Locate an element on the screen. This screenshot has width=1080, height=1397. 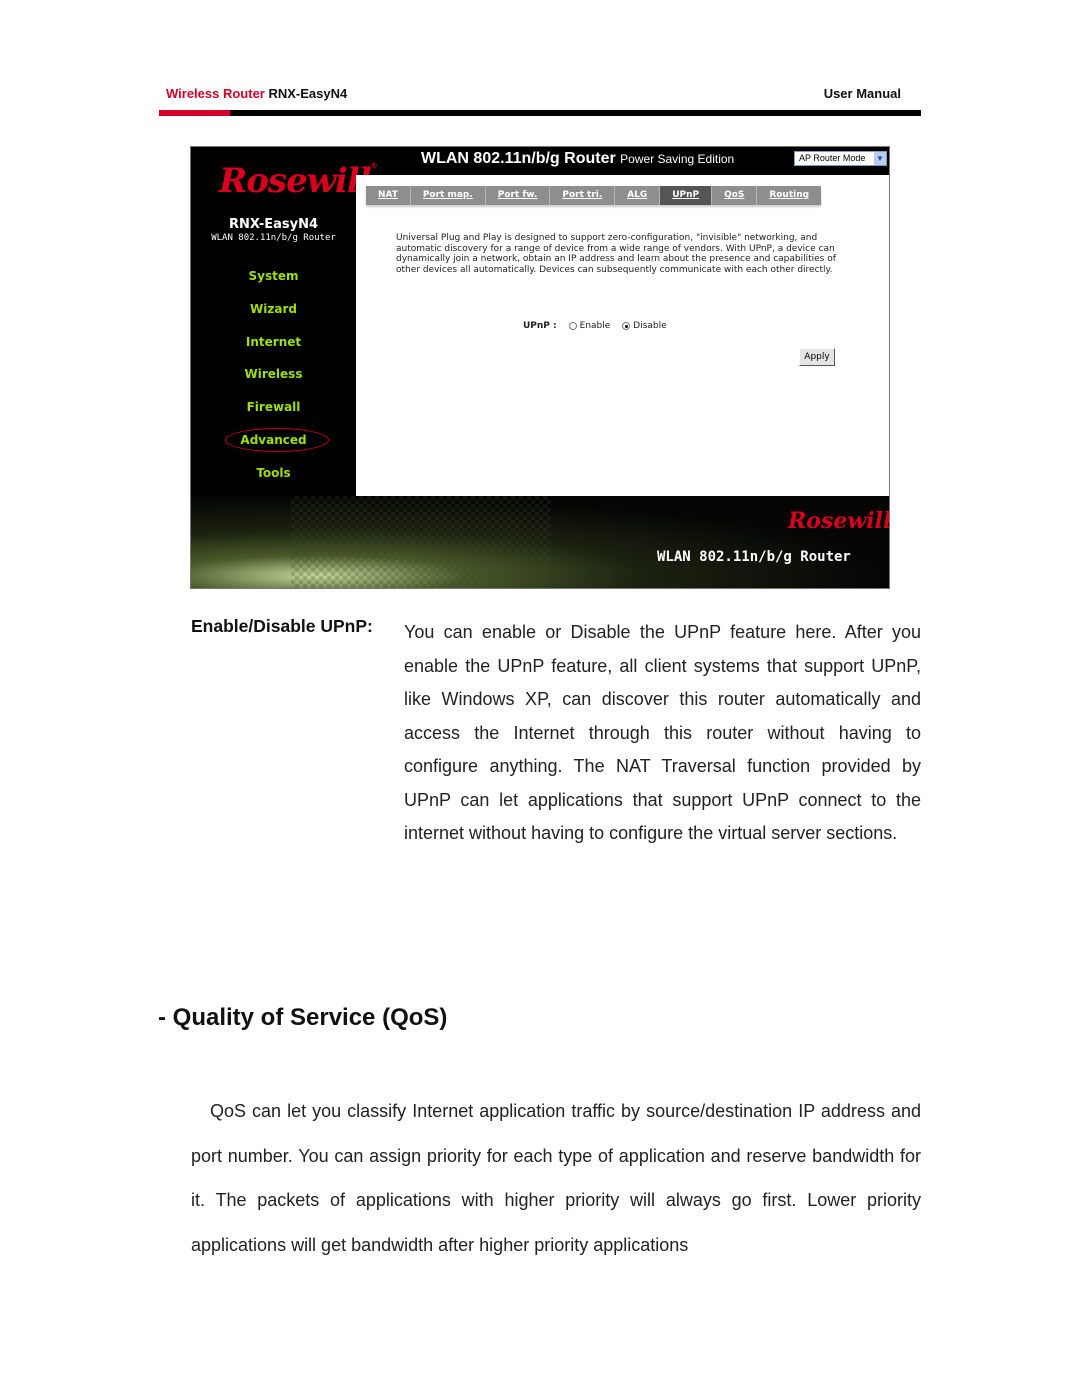
tab-alg: ALG is located at coordinates (638, 195).